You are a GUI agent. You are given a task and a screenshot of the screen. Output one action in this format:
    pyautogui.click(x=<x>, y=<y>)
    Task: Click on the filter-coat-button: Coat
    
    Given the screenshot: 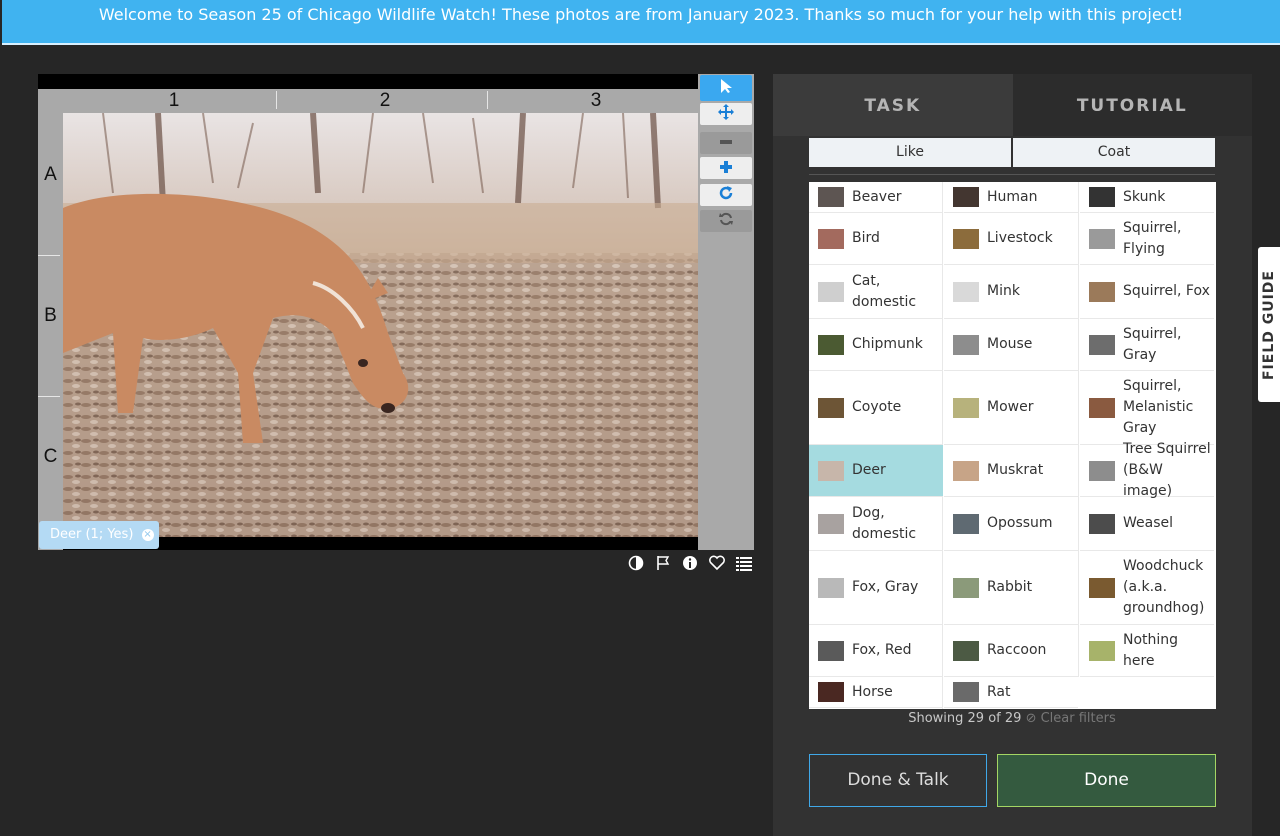 What is the action you would take?
    pyautogui.click(x=1114, y=152)
    